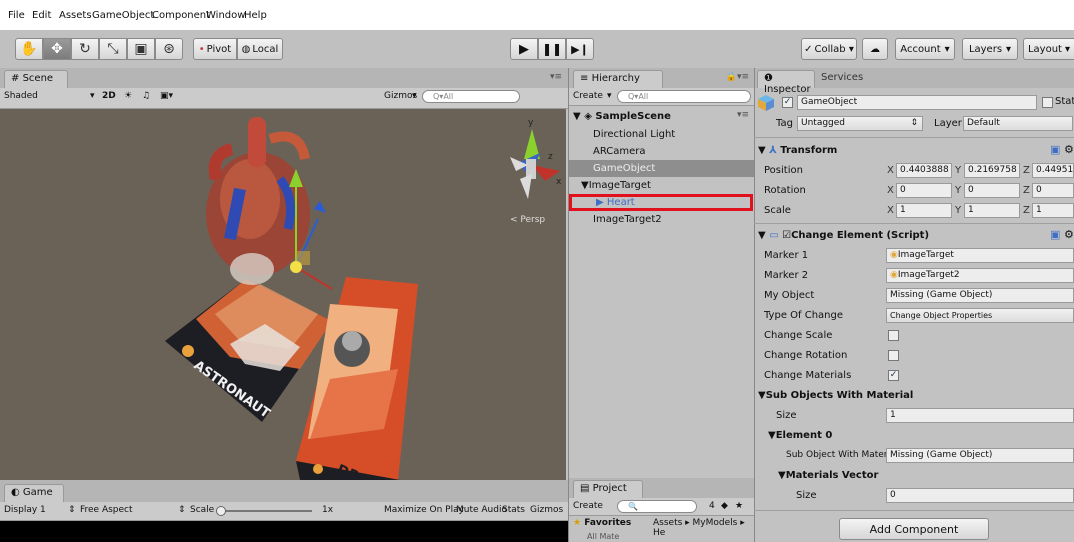 Image resolution: width=1074 pixels, height=542 pixels. What do you see at coordinates (662, 168) in the screenshot?
I see `hierarchy-item-selected: GameObject` at bounding box center [662, 168].